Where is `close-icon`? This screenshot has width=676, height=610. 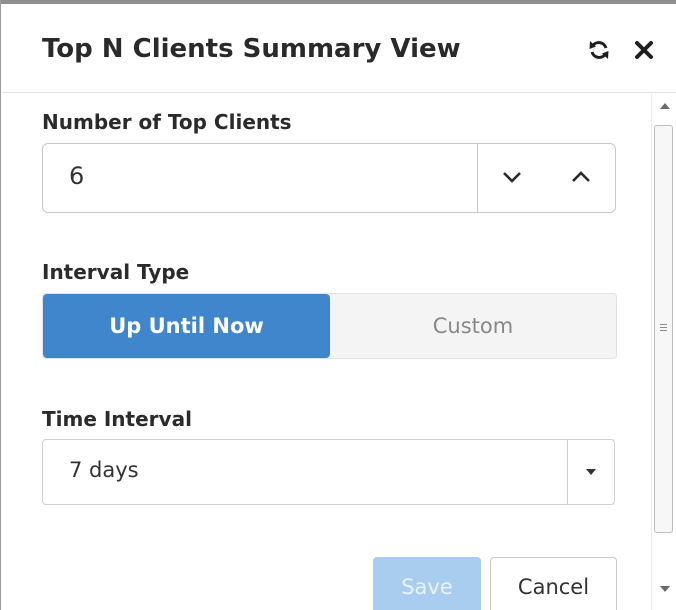 close-icon is located at coordinates (644, 50).